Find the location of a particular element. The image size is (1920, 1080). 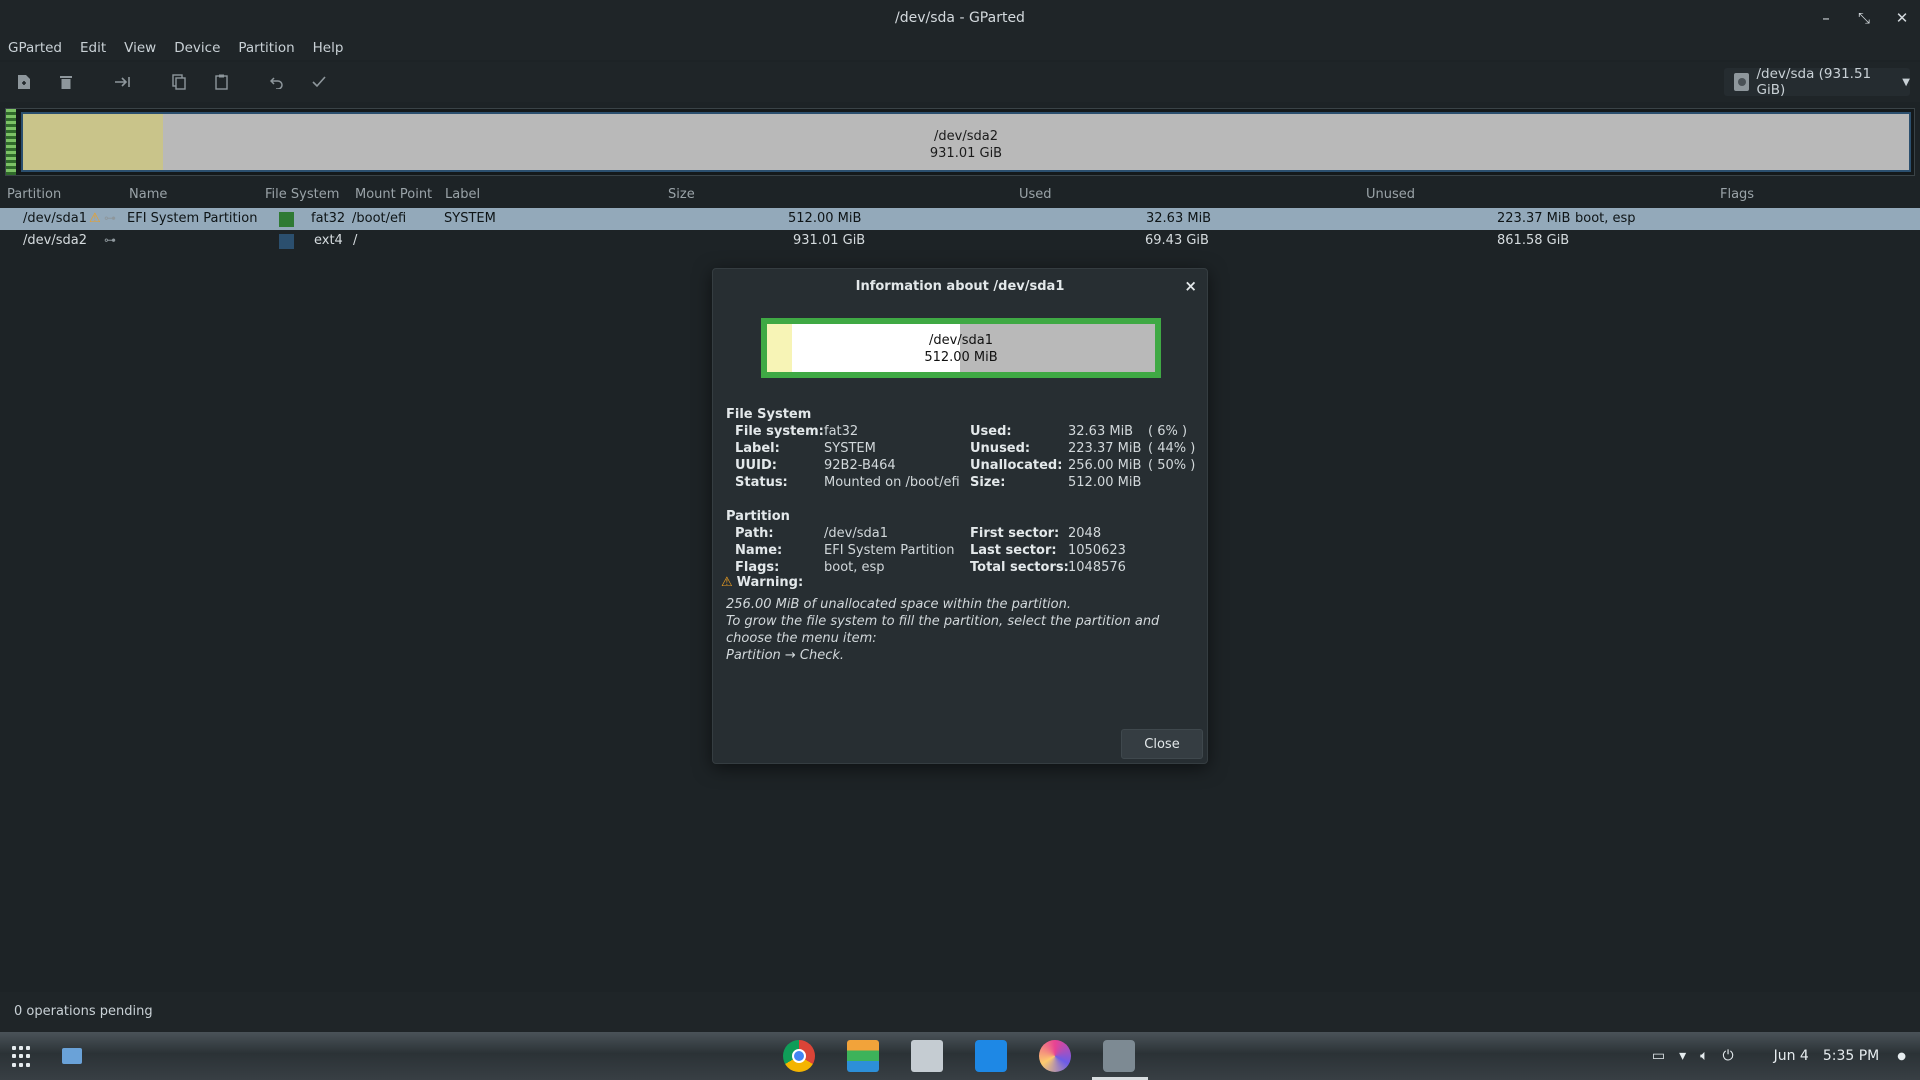

fs-key: File system: is located at coordinates (779, 431).